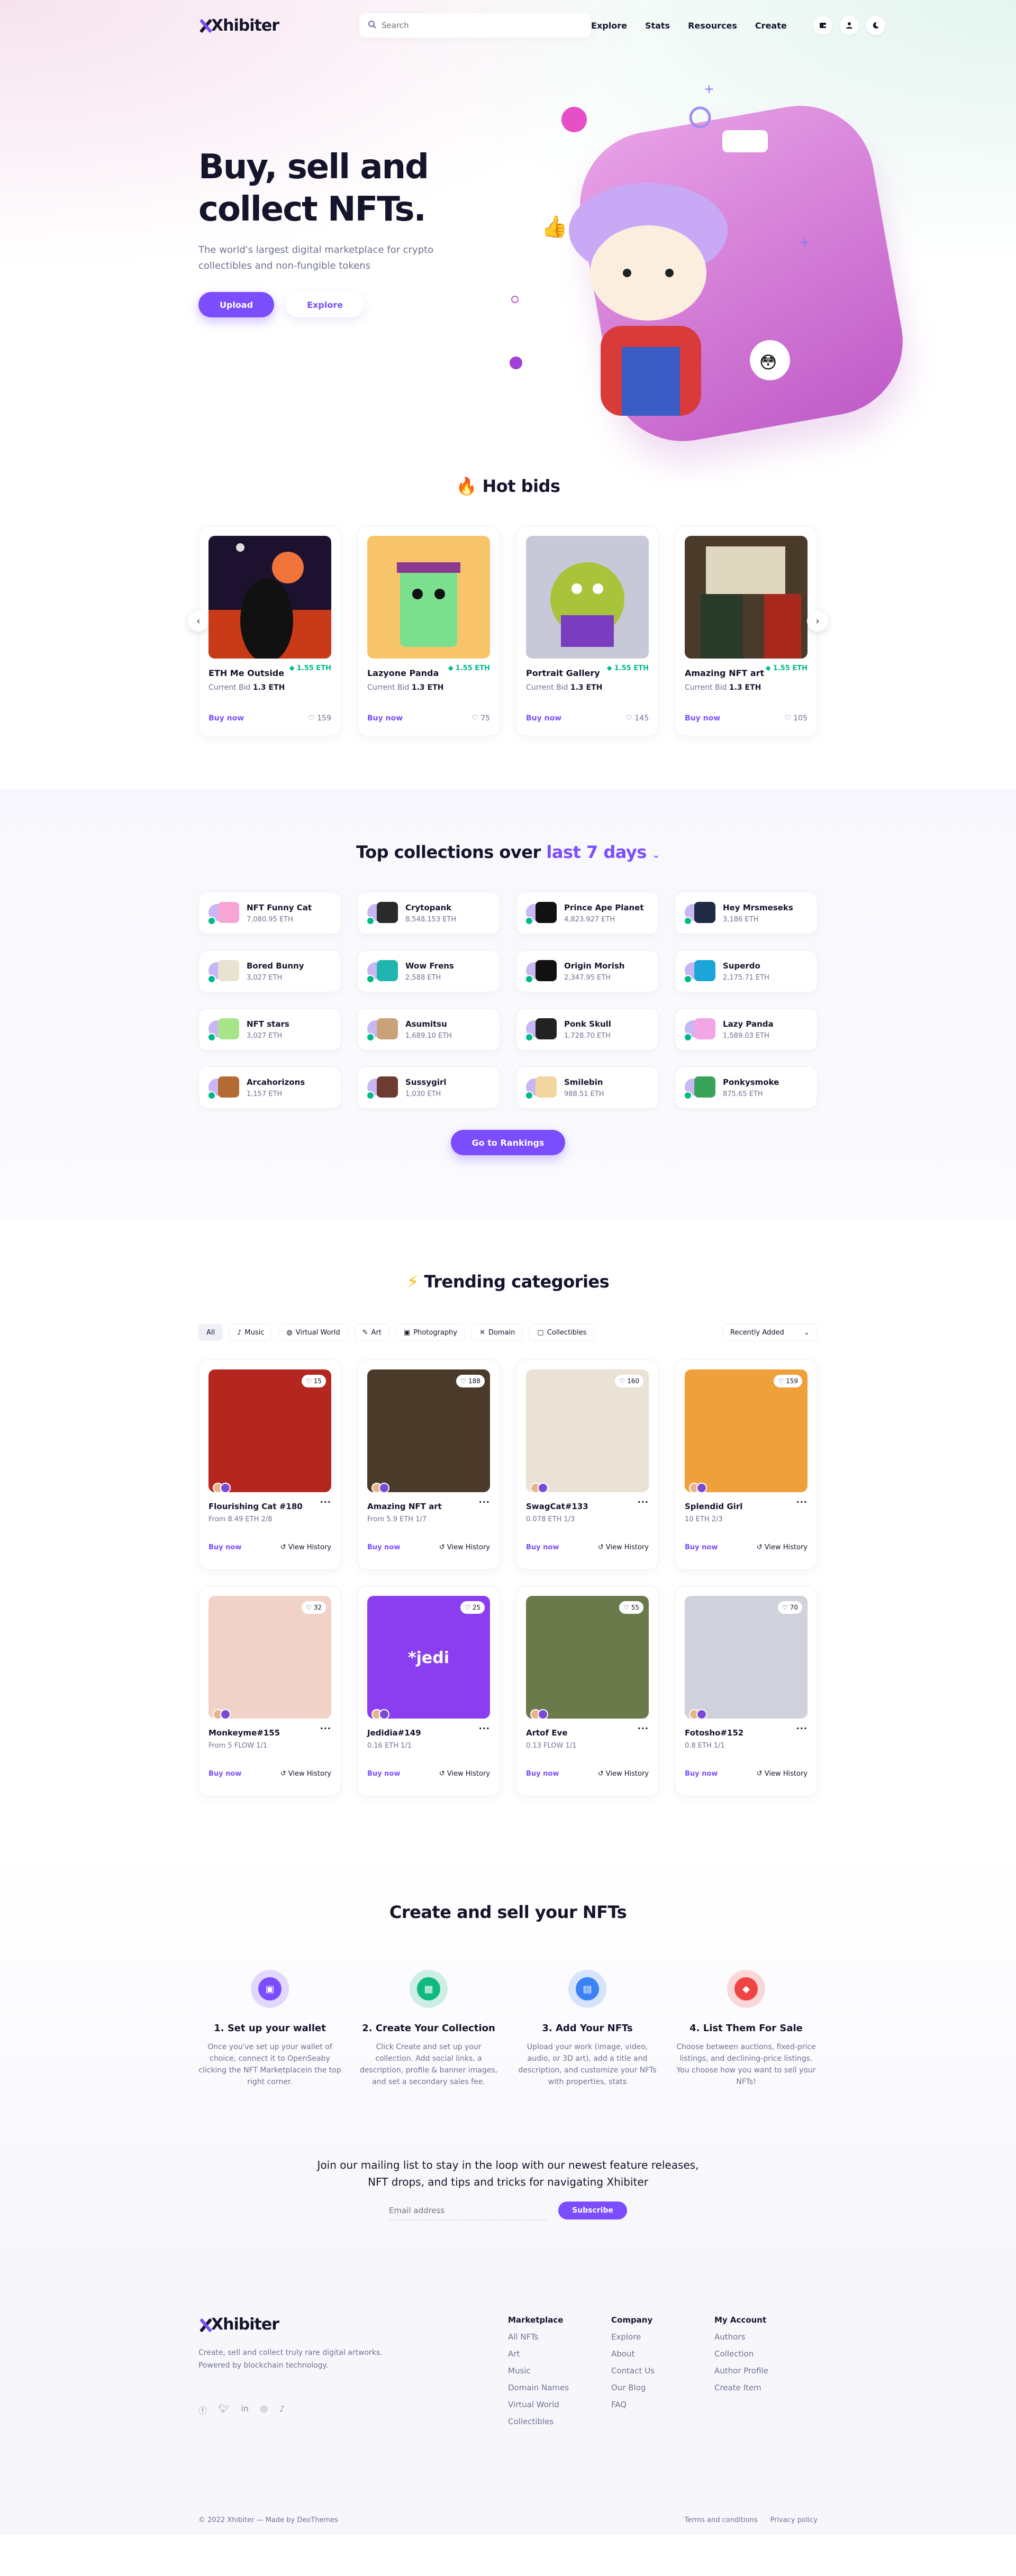 The image size is (1016, 2576). What do you see at coordinates (475, 25) in the screenshot?
I see `search-box` at bounding box center [475, 25].